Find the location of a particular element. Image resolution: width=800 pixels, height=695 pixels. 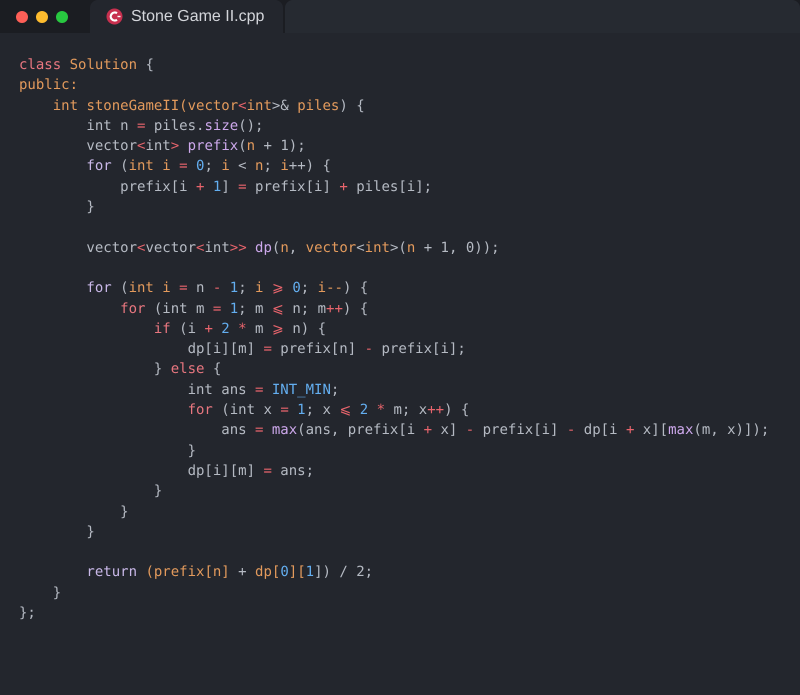

code-line: int ans = INT_MIN; is located at coordinates (263, 390).